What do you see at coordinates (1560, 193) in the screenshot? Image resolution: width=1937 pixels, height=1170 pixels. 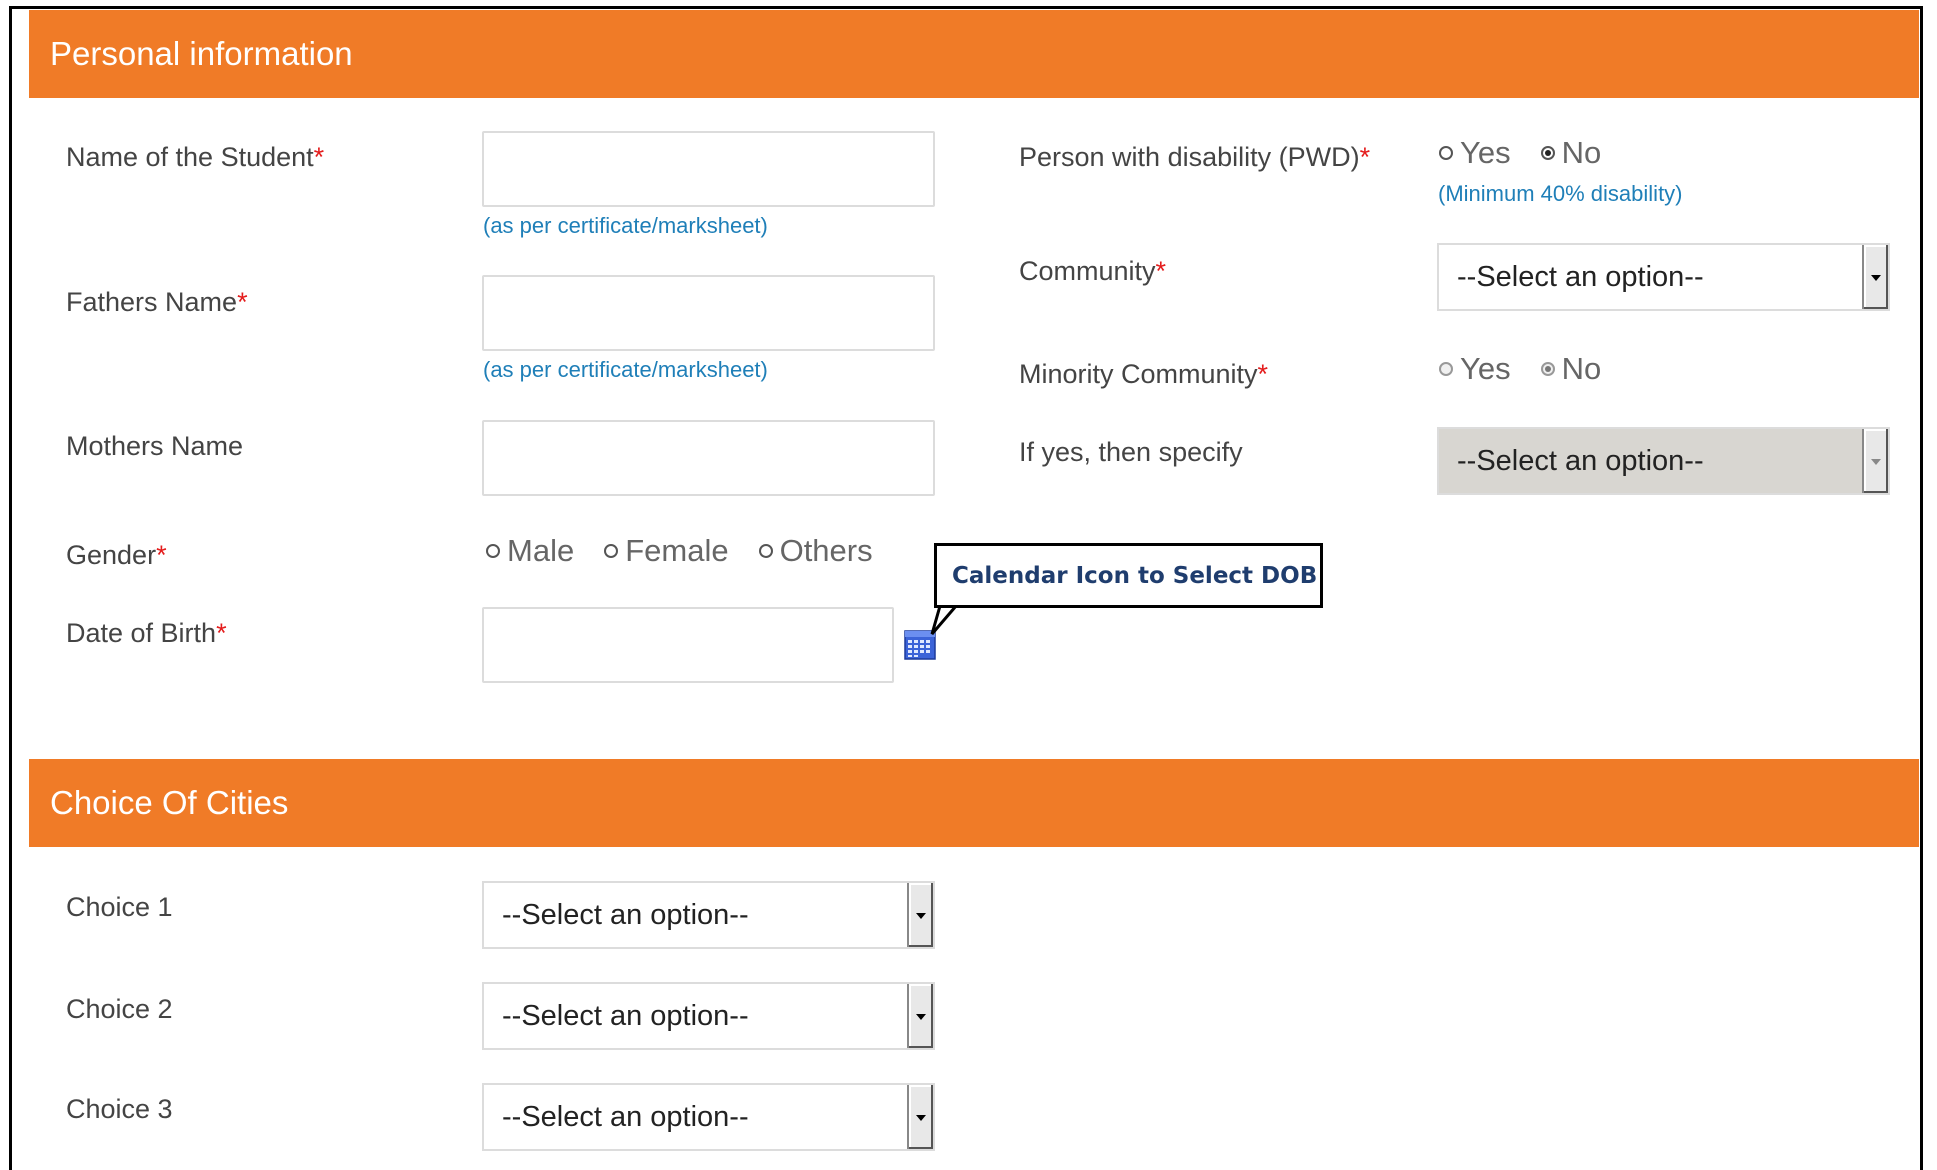 I see `pwd-hint: (Minimum 40% disability)` at bounding box center [1560, 193].